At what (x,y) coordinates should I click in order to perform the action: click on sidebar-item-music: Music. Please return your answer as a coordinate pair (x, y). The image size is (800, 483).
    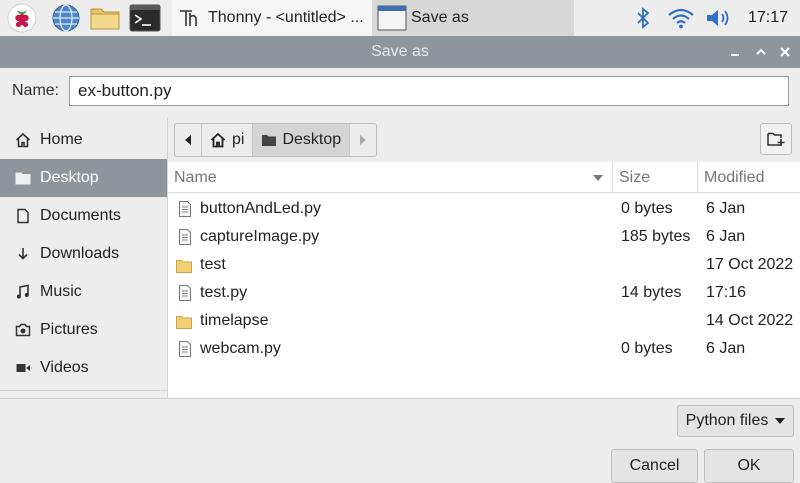
    Looking at the image, I should click on (83, 292).